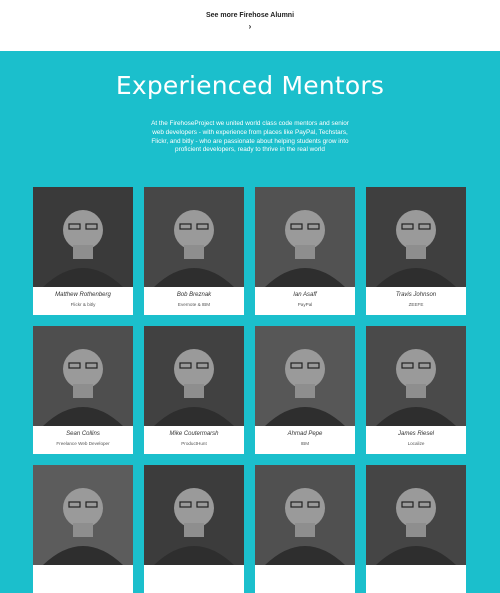 Image resolution: width=500 pixels, height=593 pixels. Describe the element at coordinates (416, 304) in the screenshot. I see `mentor-company: ZEEFE` at that location.